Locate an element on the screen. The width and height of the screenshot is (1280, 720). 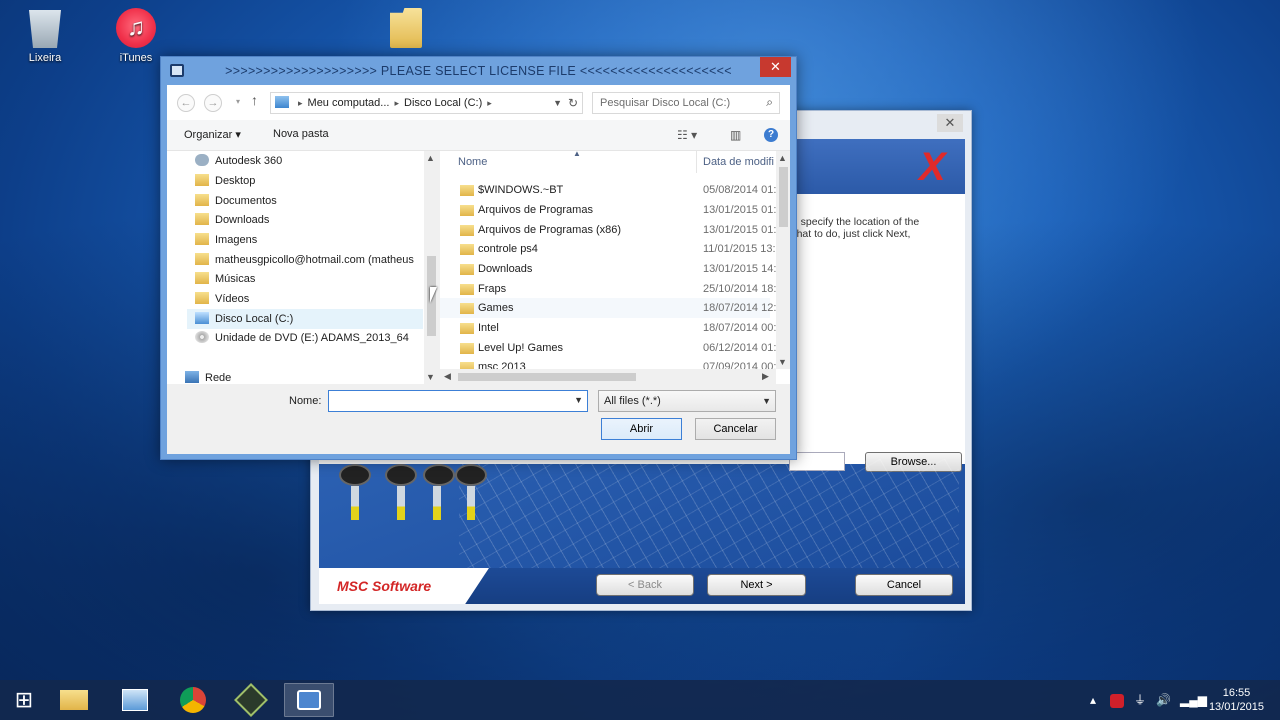
wizard-footer: MSC Software < Back Next > Cancel is located at coordinates (642, 586).